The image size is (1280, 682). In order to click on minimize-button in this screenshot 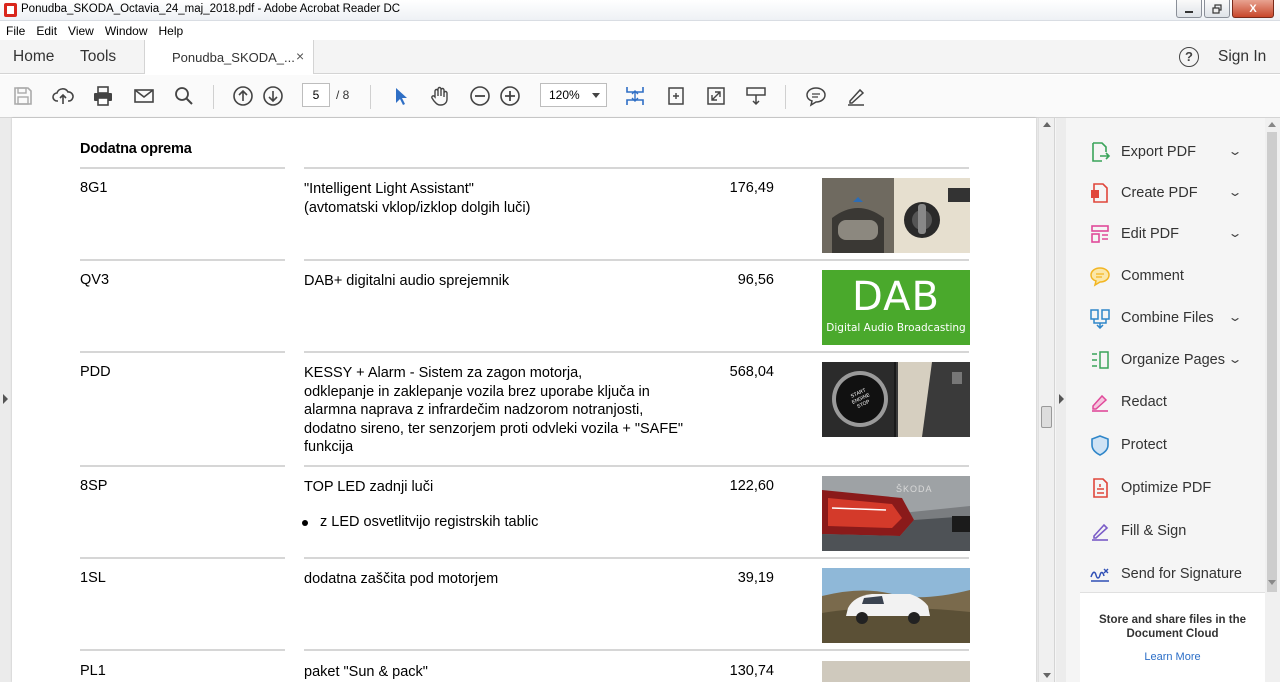, I will do `click(1189, 9)`.